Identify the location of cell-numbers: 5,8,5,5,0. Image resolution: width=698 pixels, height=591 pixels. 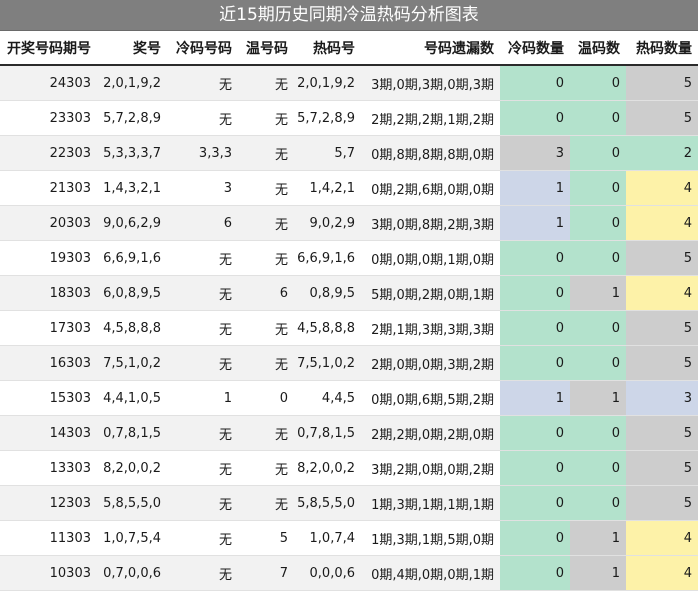
(132, 503).